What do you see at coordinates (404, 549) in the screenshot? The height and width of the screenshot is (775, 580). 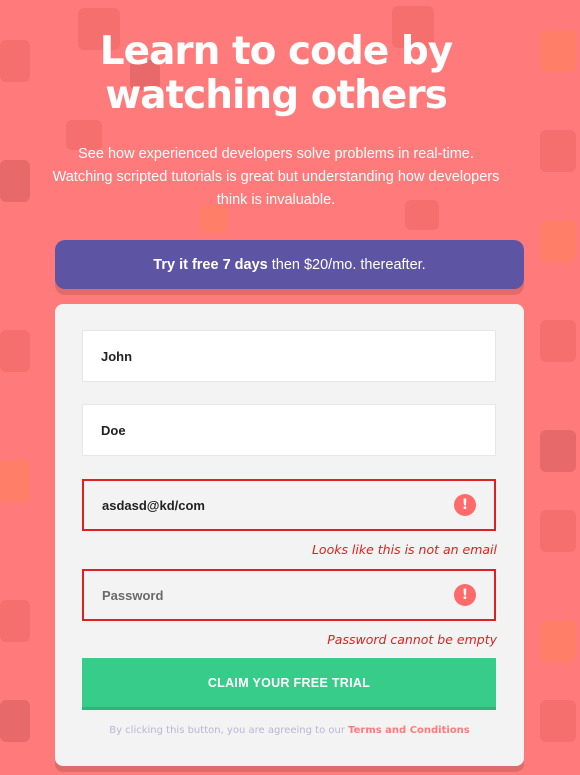 I see `email-error-message: Looks like this is not an email` at bounding box center [404, 549].